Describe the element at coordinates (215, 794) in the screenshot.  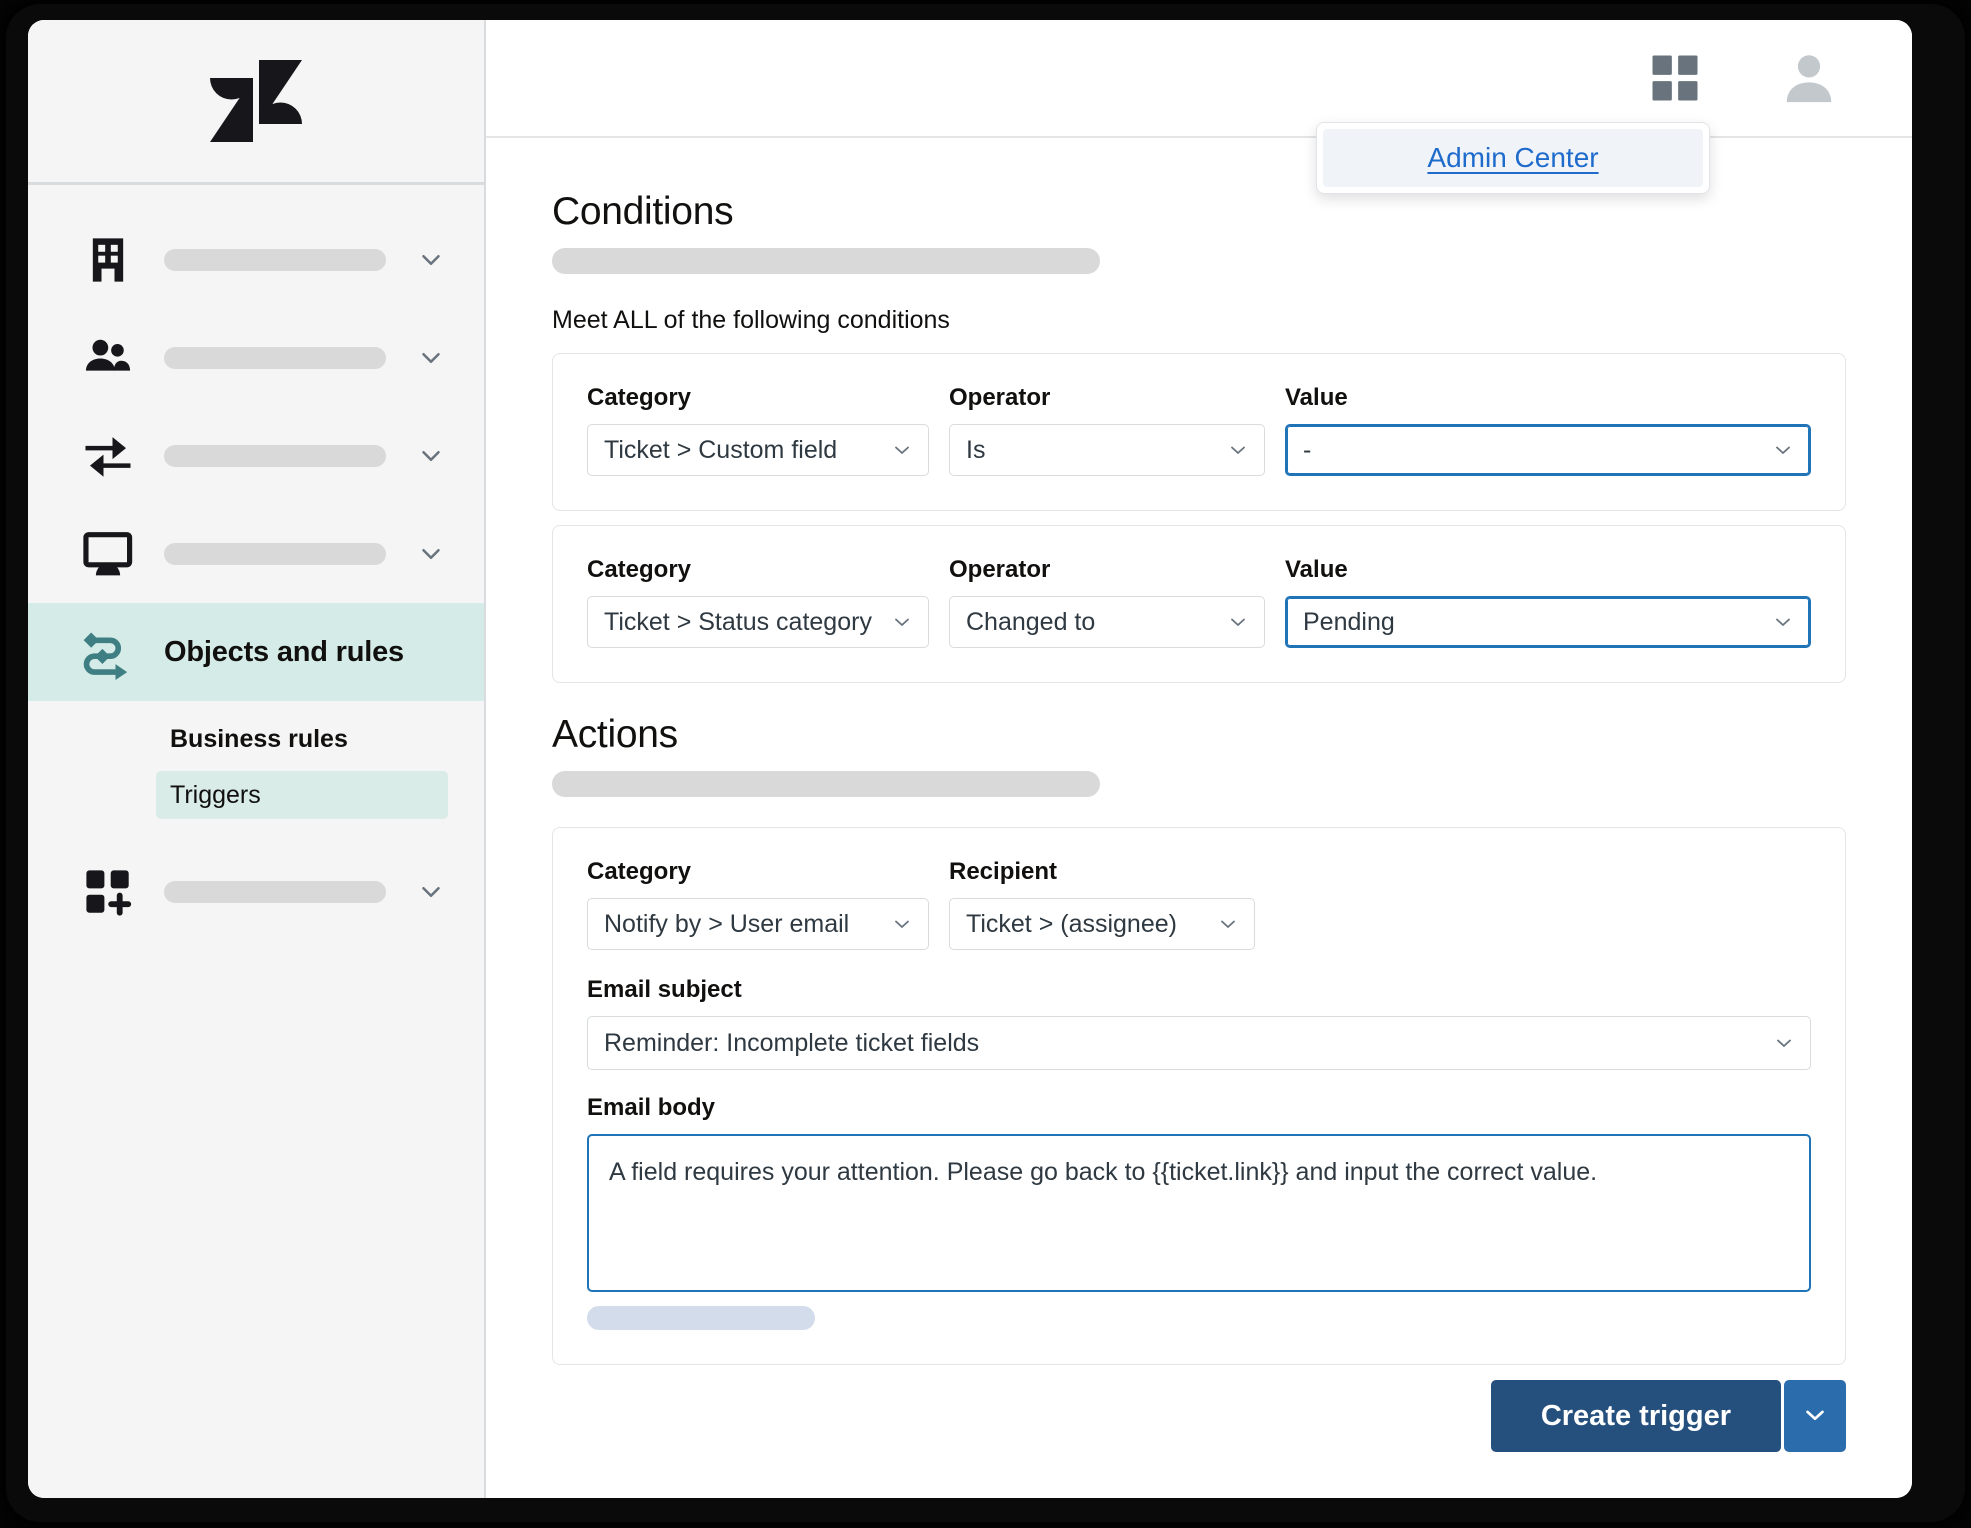
I see `sidebar-subitem-label: Triggers` at that location.